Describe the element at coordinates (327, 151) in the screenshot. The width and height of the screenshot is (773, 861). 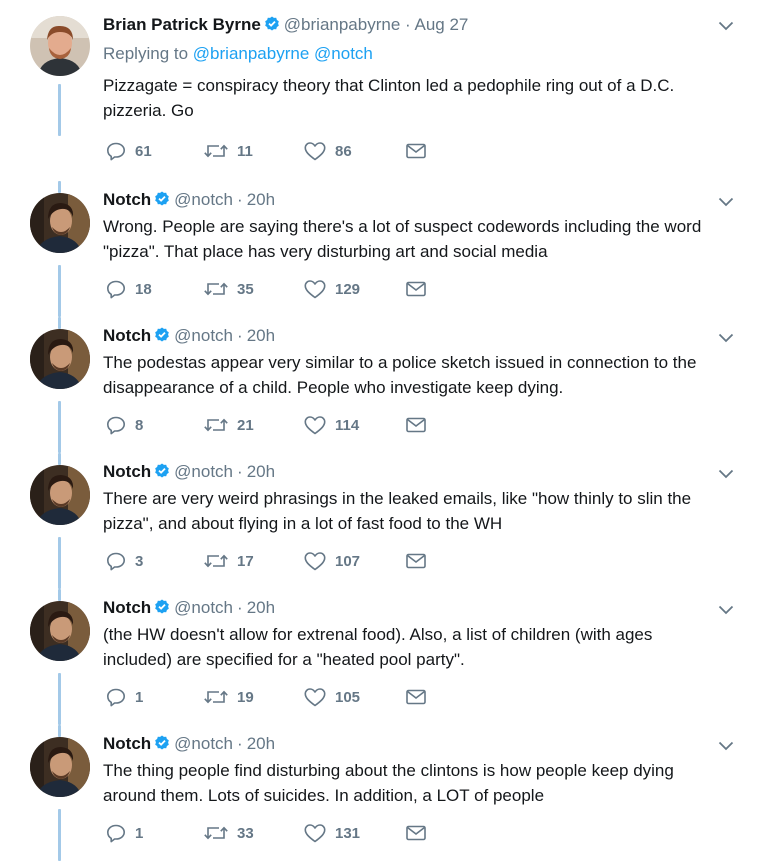
I see `like-button: 86` at that location.